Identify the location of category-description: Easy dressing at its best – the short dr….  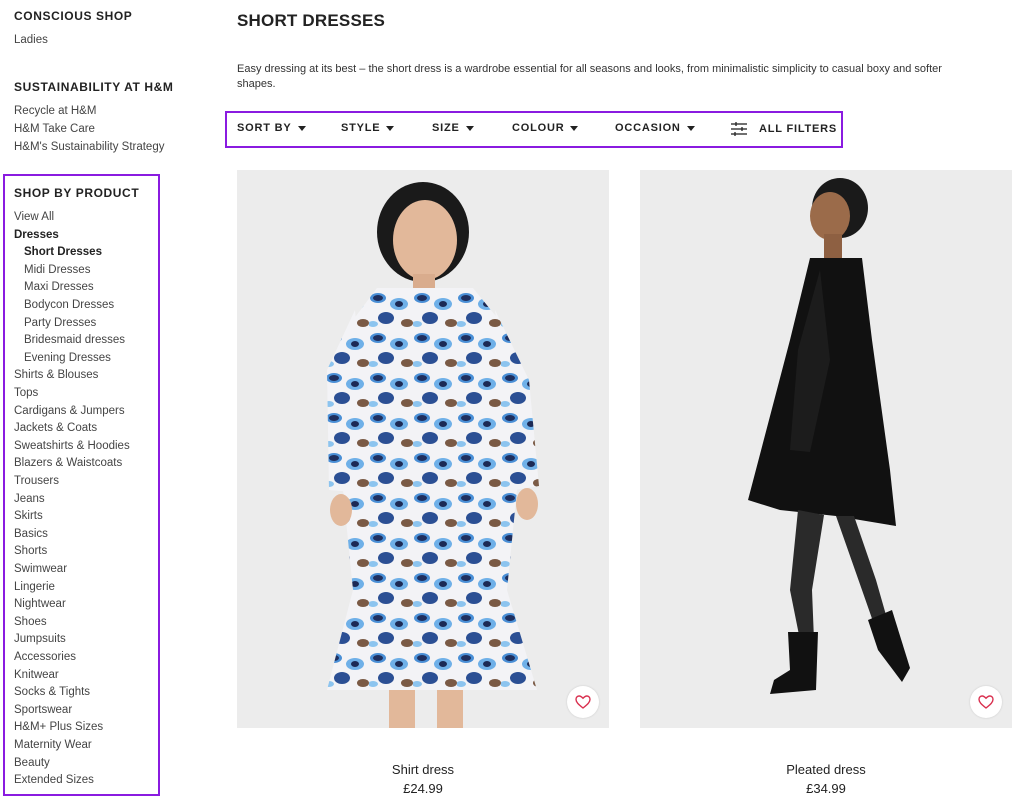
(589, 76).